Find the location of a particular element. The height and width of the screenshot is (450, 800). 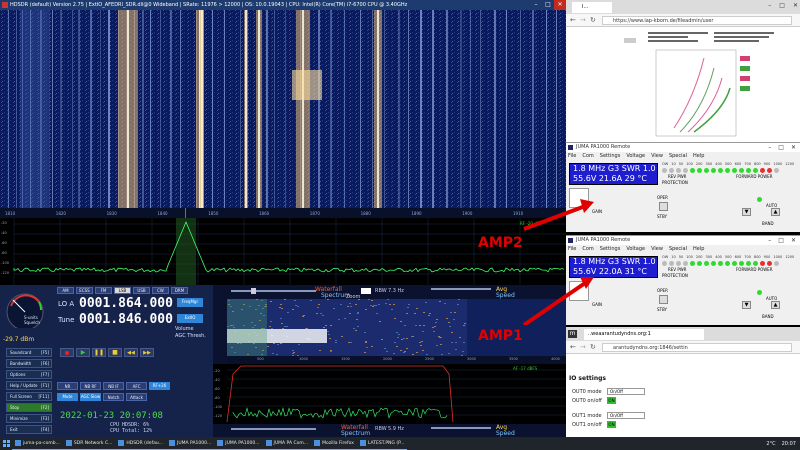

agc-button-mute: Mute is located at coordinates (67, 397).